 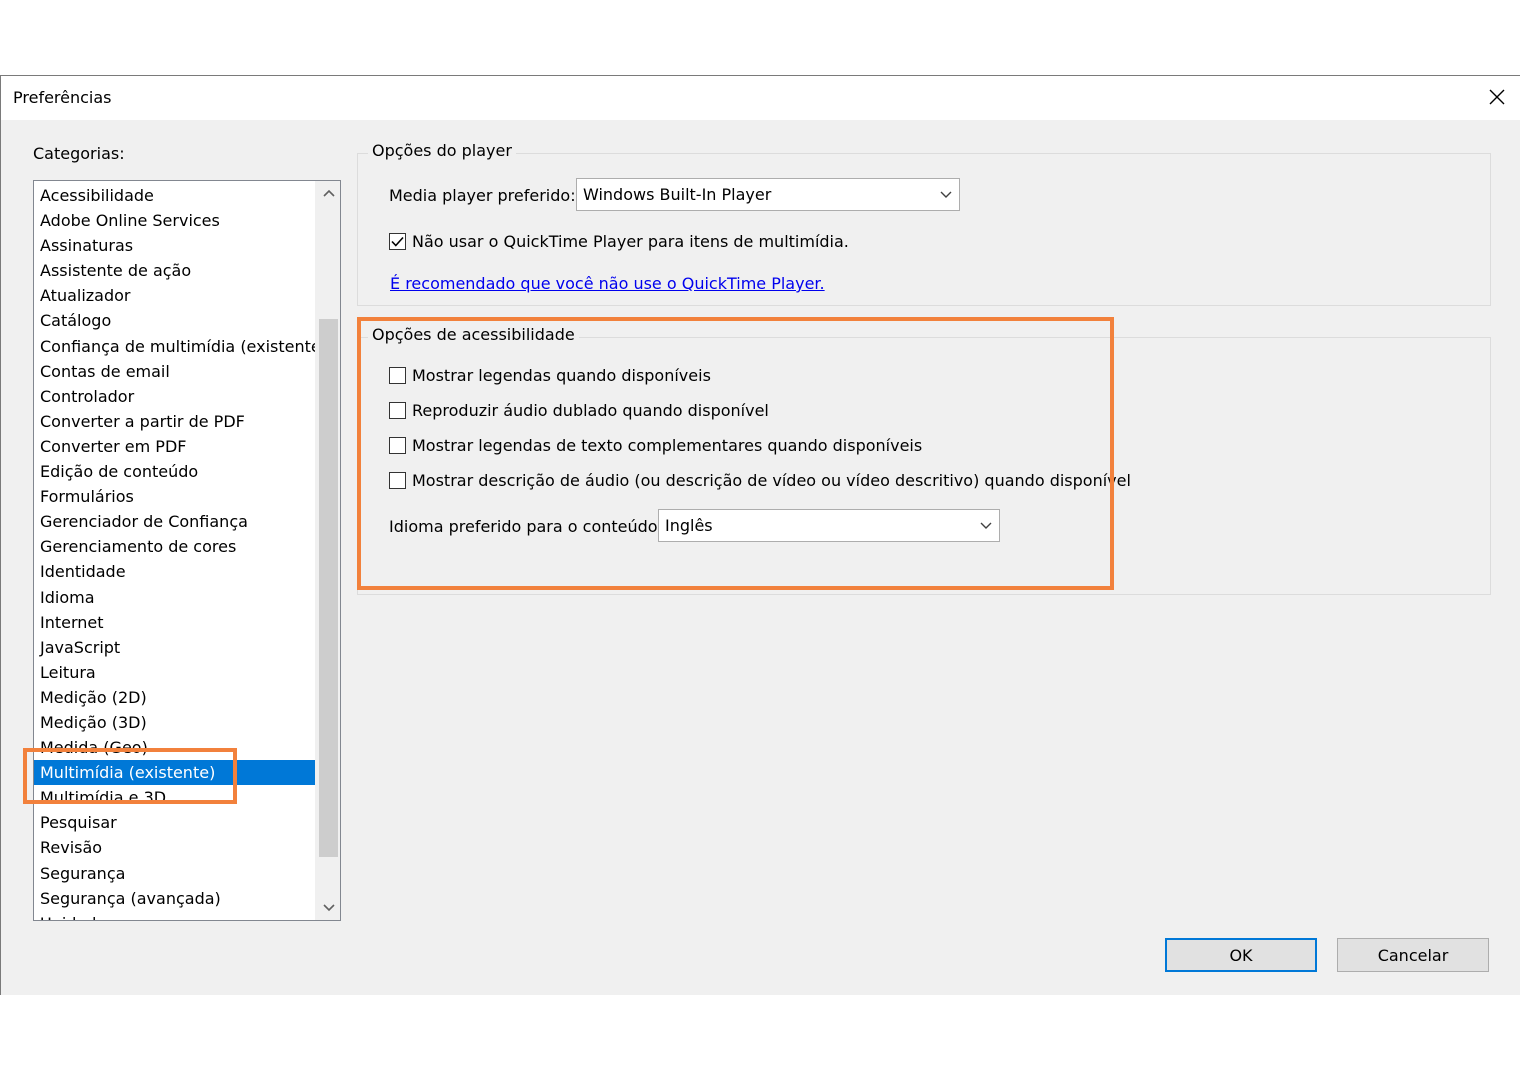 I want to click on language-value: Inglês, so click(x=689, y=525).